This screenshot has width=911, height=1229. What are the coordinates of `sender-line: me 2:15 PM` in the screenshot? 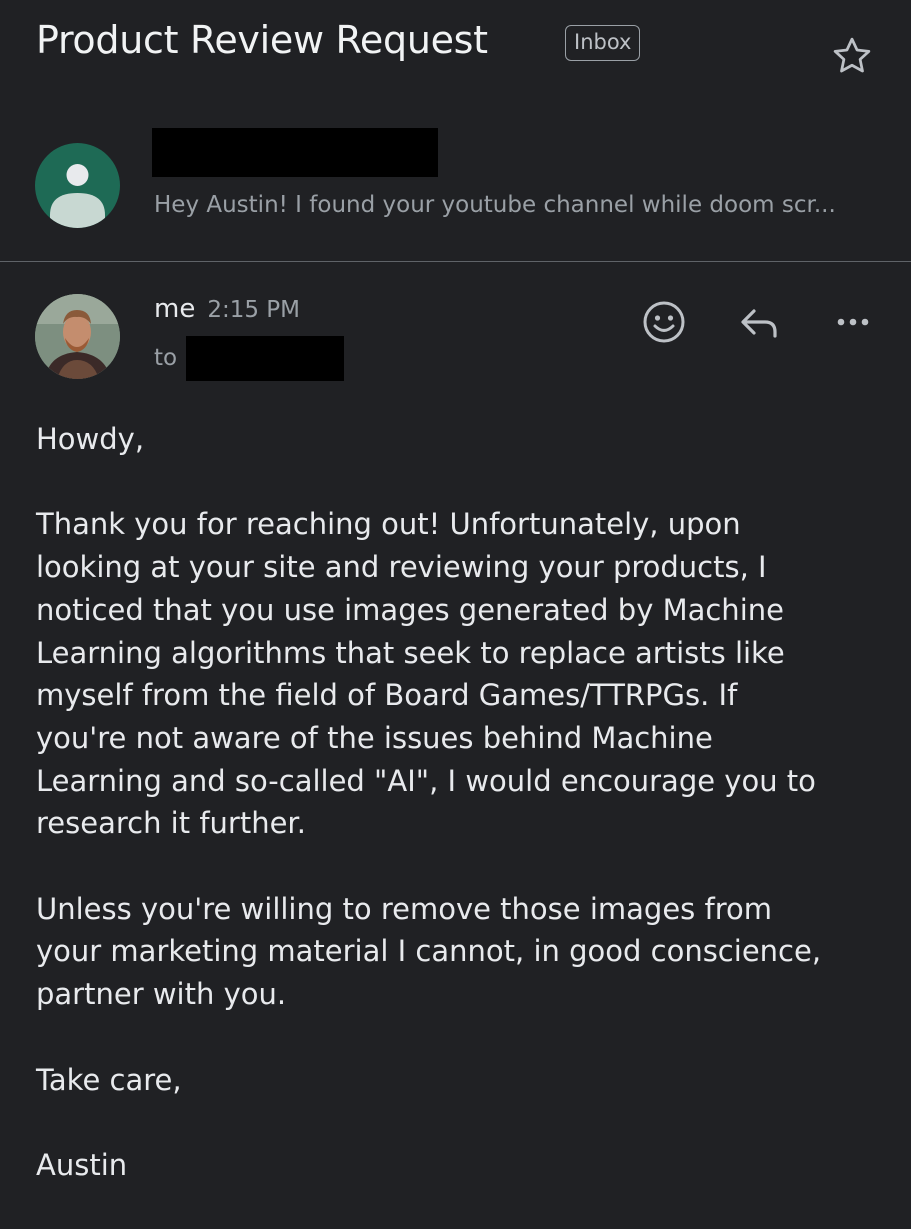 It's located at (227, 309).